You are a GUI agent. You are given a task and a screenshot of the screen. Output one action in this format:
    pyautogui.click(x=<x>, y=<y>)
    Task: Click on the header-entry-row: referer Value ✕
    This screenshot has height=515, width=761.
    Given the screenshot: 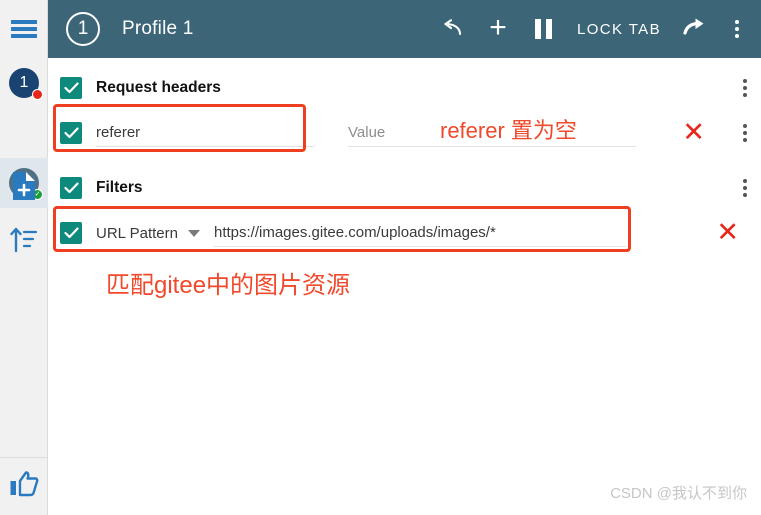 What is the action you would take?
    pyautogui.click(x=404, y=133)
    